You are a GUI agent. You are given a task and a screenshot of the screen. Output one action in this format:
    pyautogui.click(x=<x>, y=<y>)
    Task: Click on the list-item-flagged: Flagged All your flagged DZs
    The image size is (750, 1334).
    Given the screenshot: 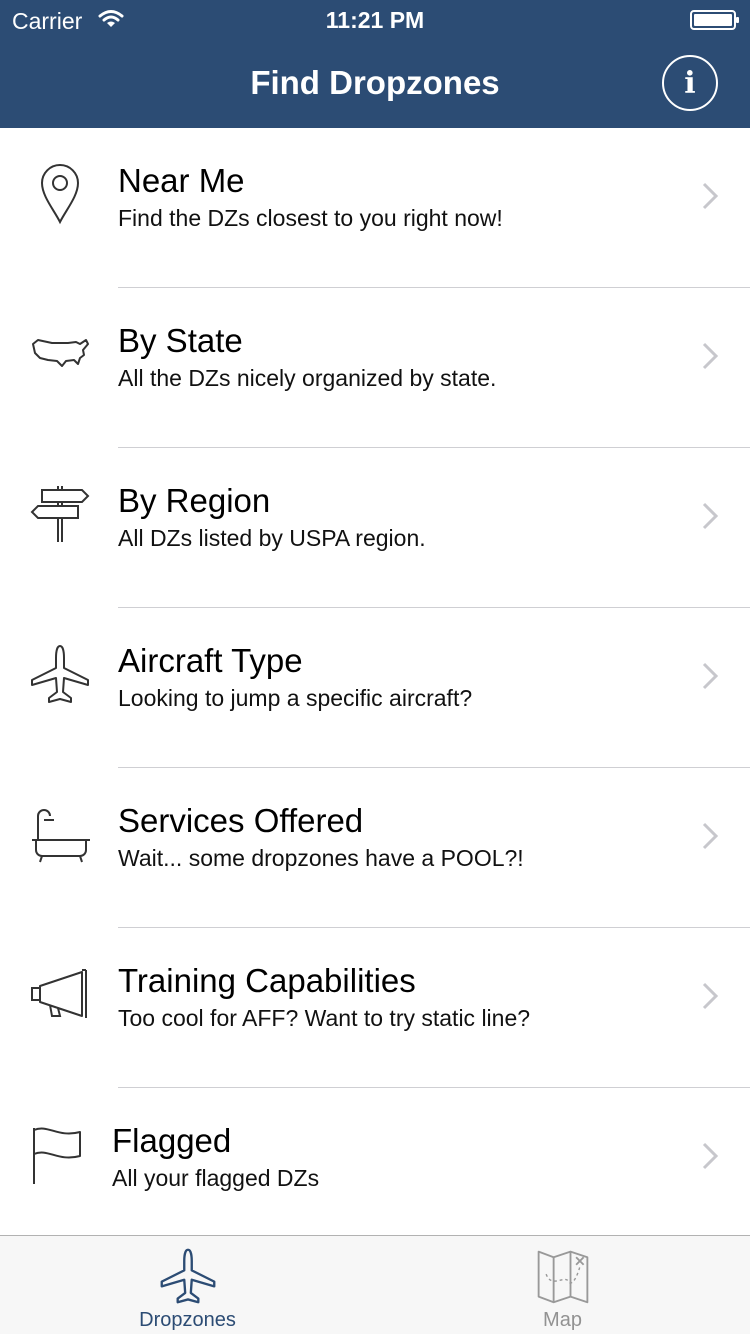 What is the action you would take?
    pyautogui.click(x=375, y=1168)
    